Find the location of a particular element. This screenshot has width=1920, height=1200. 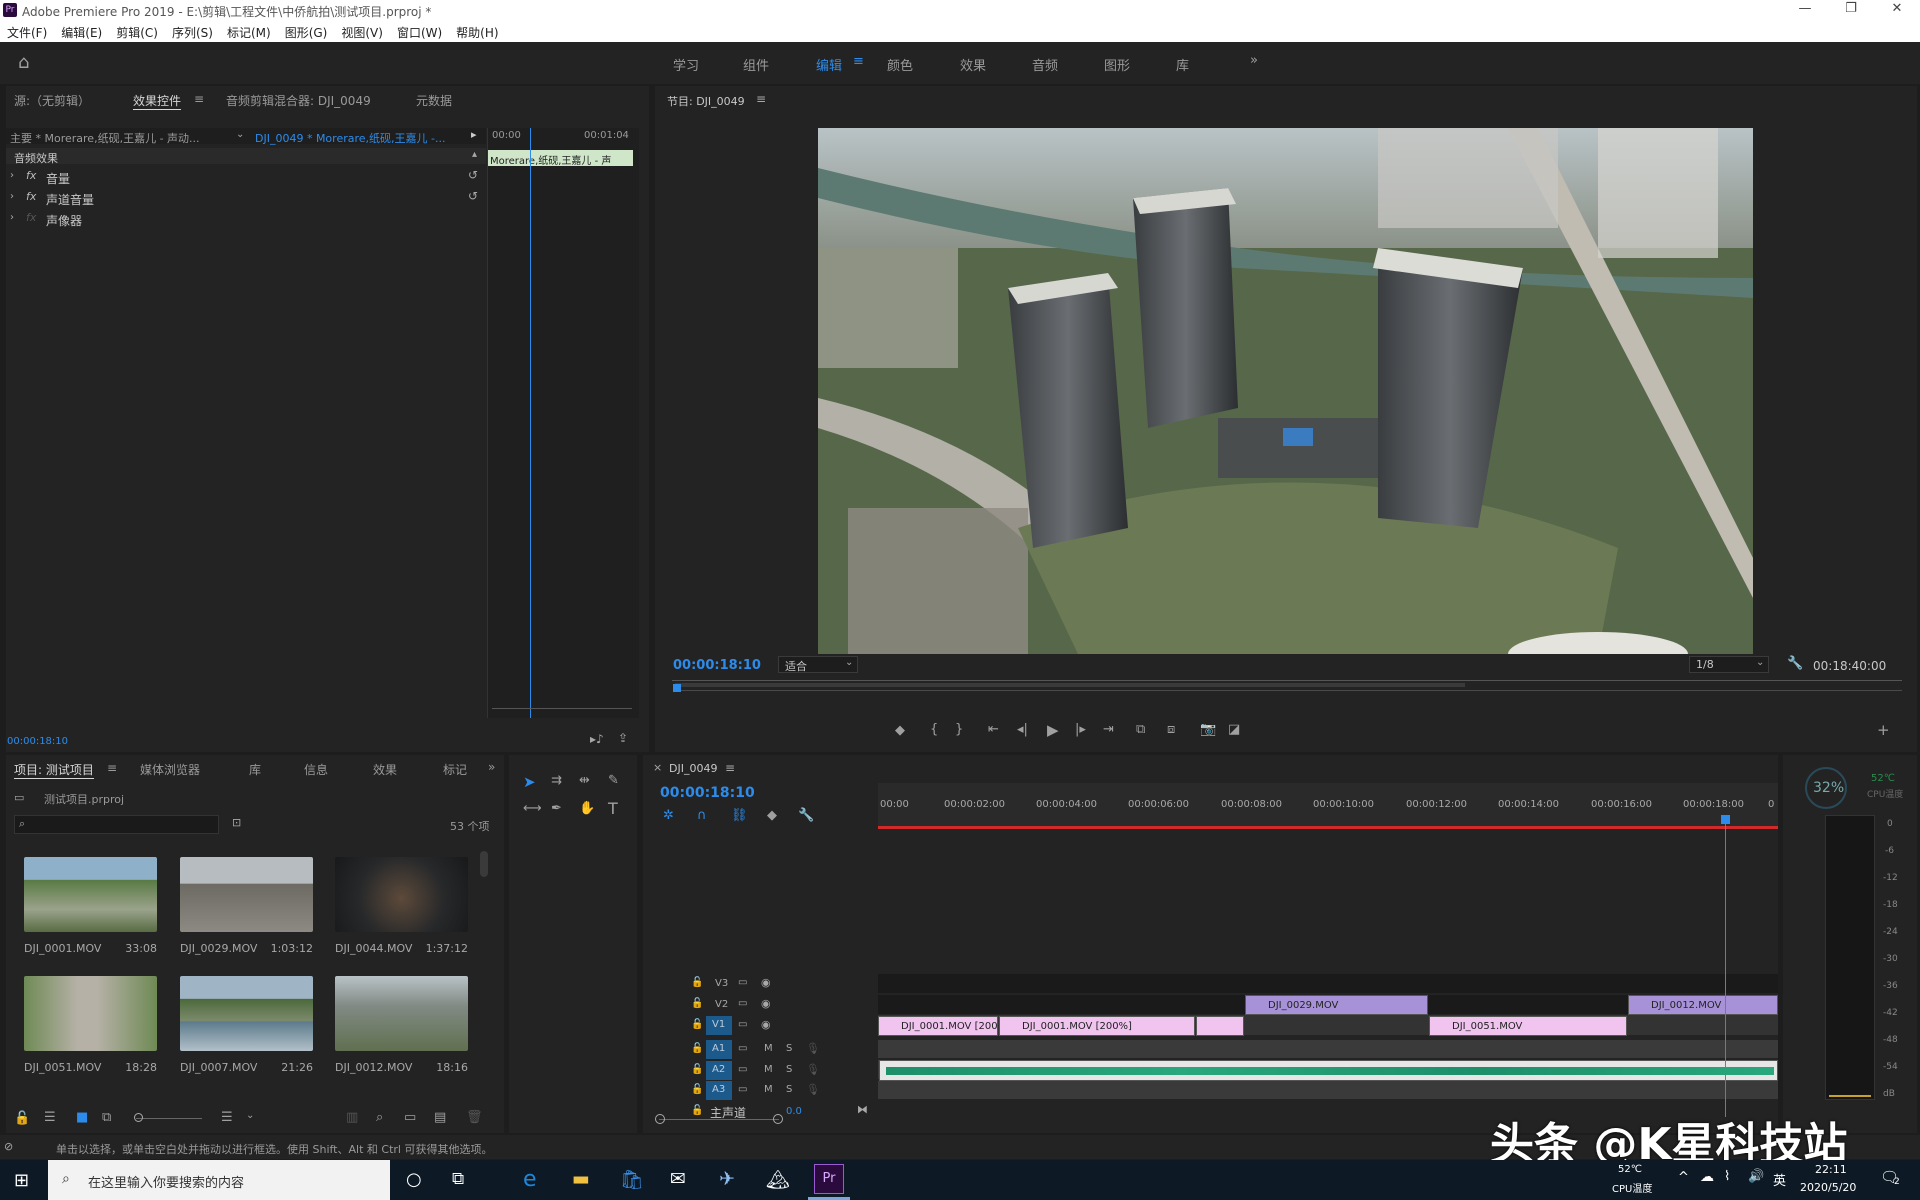

icon-view-icon: ■ is located at coordinates (82, 1117).